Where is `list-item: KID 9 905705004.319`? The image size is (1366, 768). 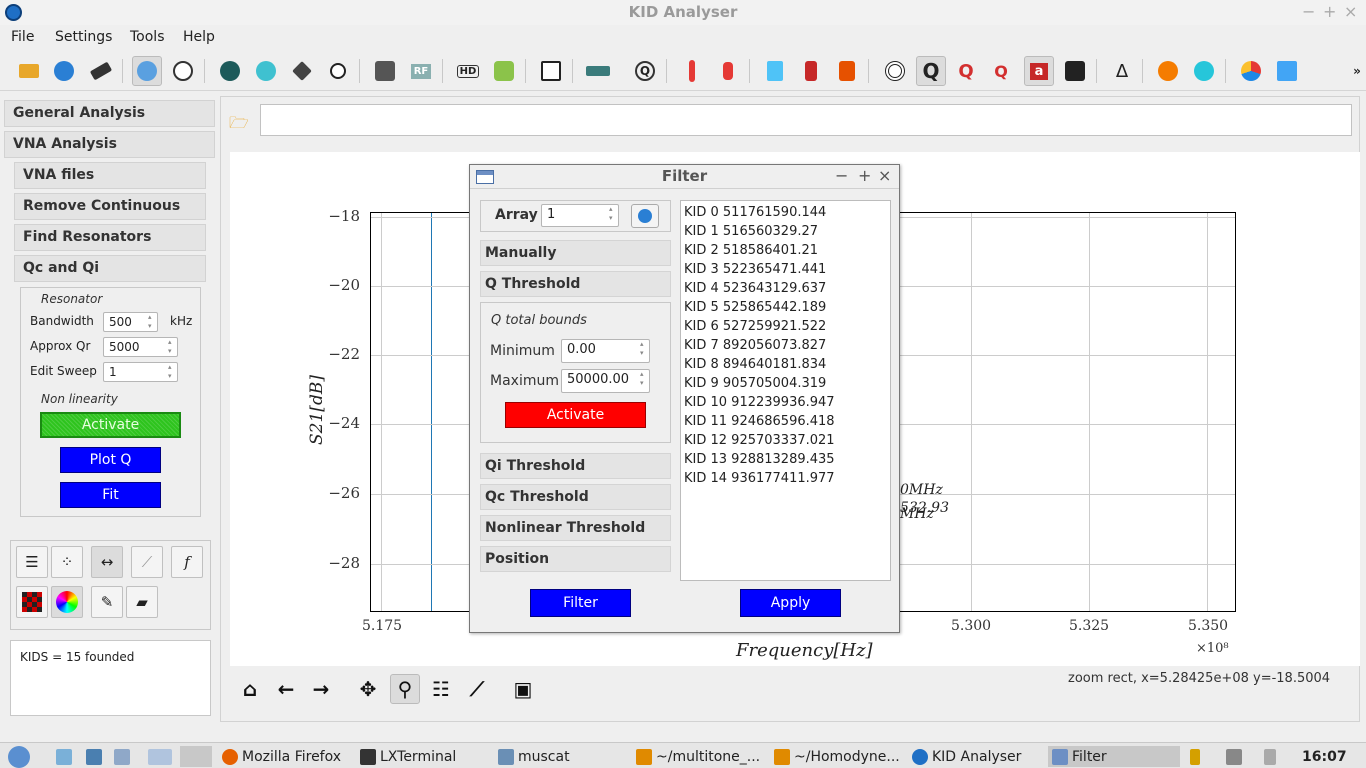 list-item: KID 9 905705004.319 is located at coordinates (785, 383).